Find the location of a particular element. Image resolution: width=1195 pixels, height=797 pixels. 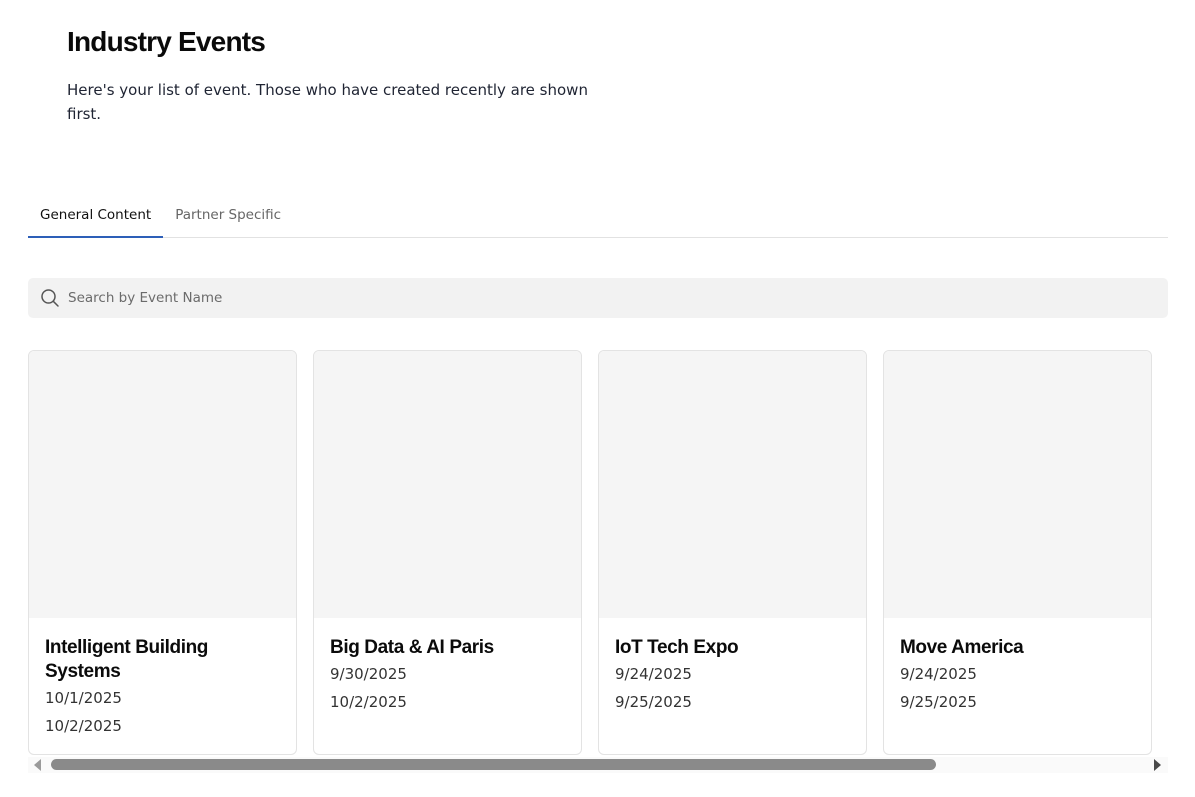

search-icon is located at coordinates (50, 298).